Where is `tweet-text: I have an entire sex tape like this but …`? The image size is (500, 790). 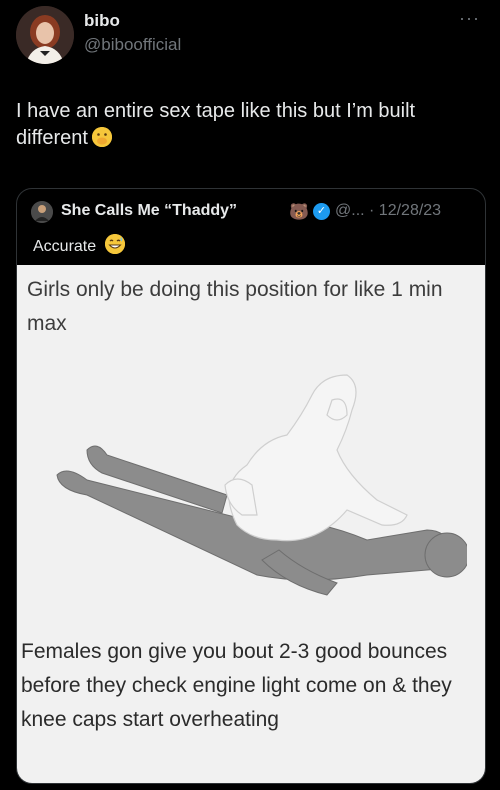 tweet-text: I have an entire sex tape like this but … is located at coordinates (241, 125).